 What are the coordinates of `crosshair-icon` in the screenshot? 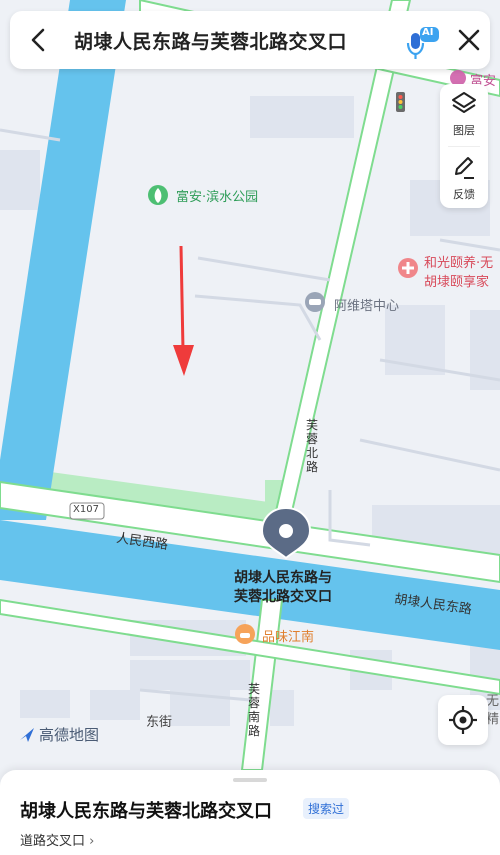 It's located at (463, 720).